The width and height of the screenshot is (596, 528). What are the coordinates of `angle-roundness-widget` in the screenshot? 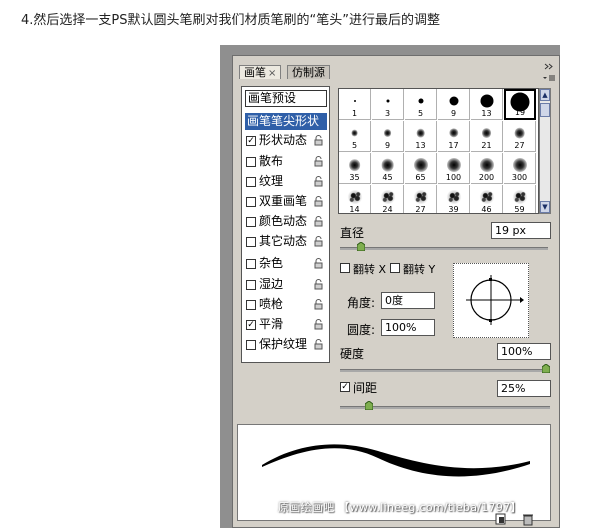 It's located at (491, 300).